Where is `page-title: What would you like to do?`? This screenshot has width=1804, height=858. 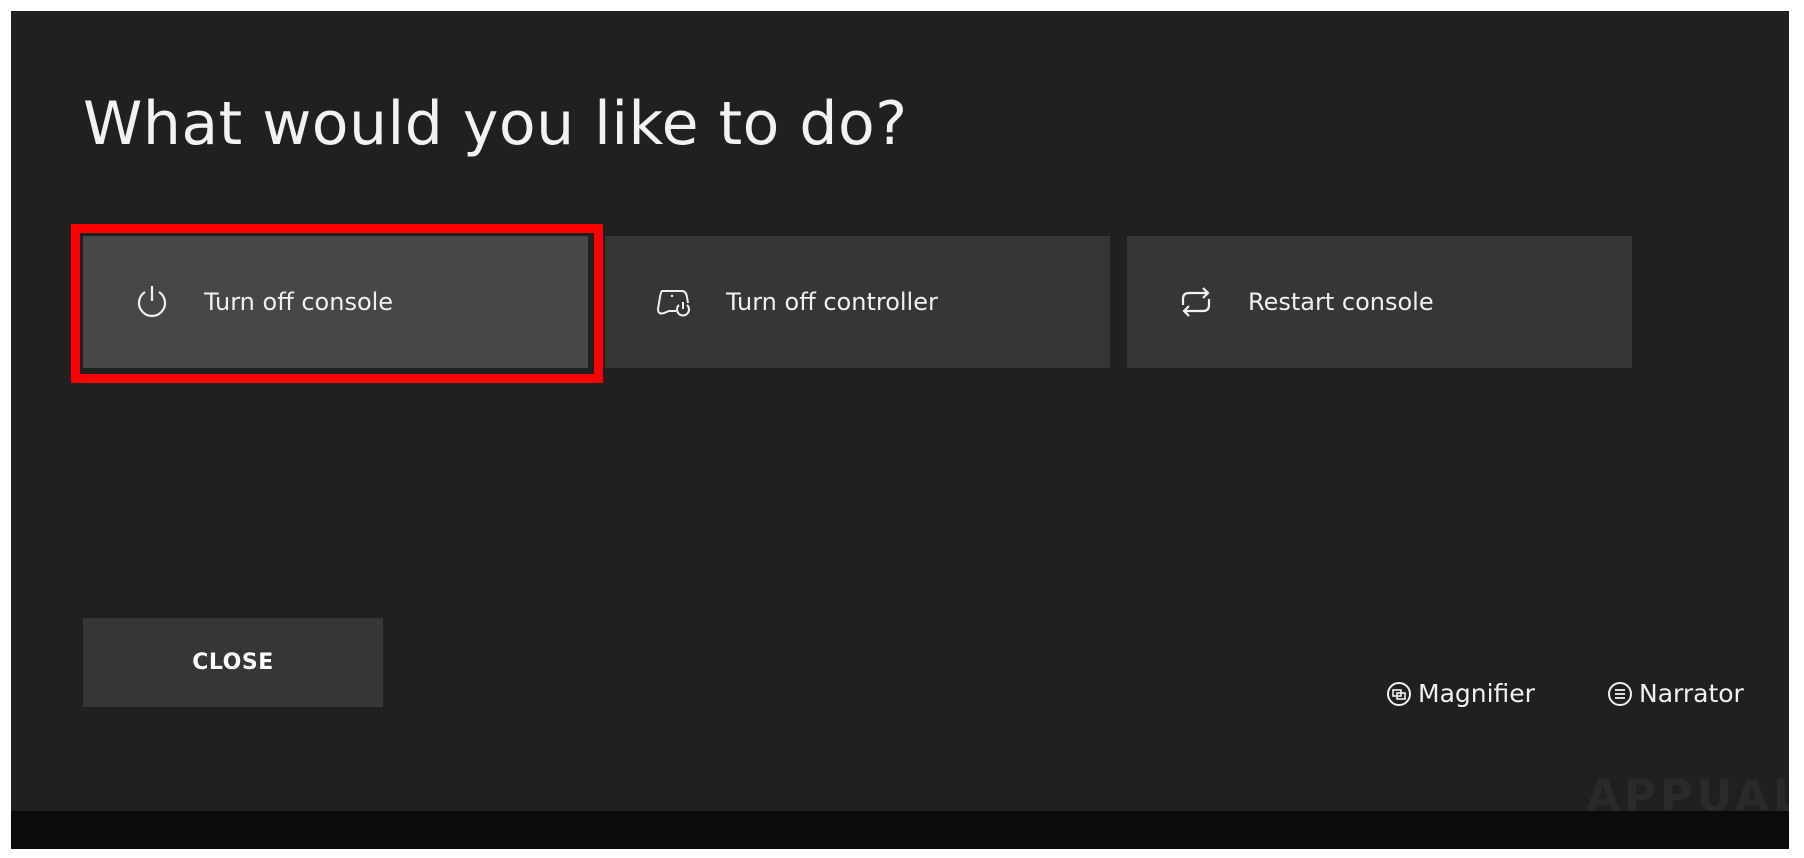
page-title: What would you like to do? is located at coordinates (495, 124).